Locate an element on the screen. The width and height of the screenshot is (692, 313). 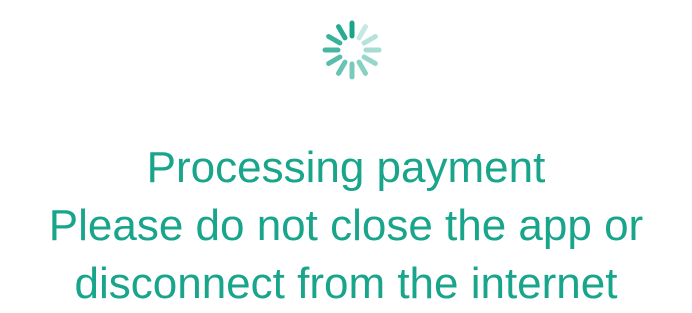
processing-instruction-line-1: Please do not close the app or is located at coordinates (346, 225).